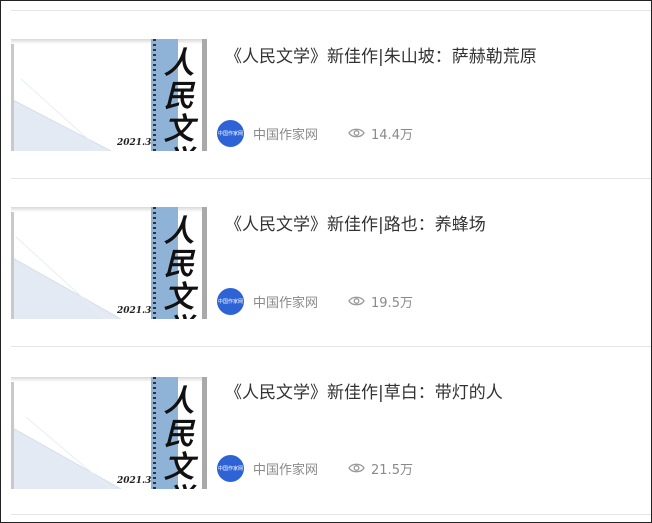 This screenshot has width=652, height=523. I want to click on view-count-value: 19.5万, so click(392, 303).